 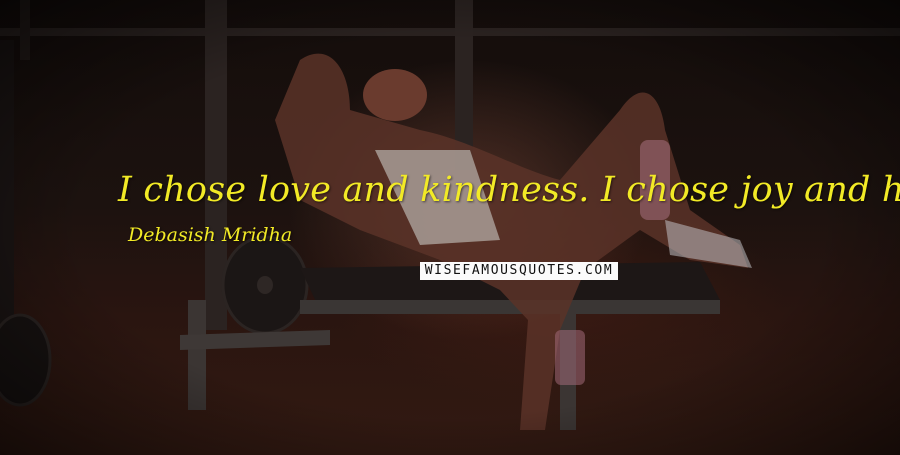 What do you see at coordinates (210, 235) in the screenshot?
I see `quote-author: Debasish Mridha` at bounding box center [210, 235].